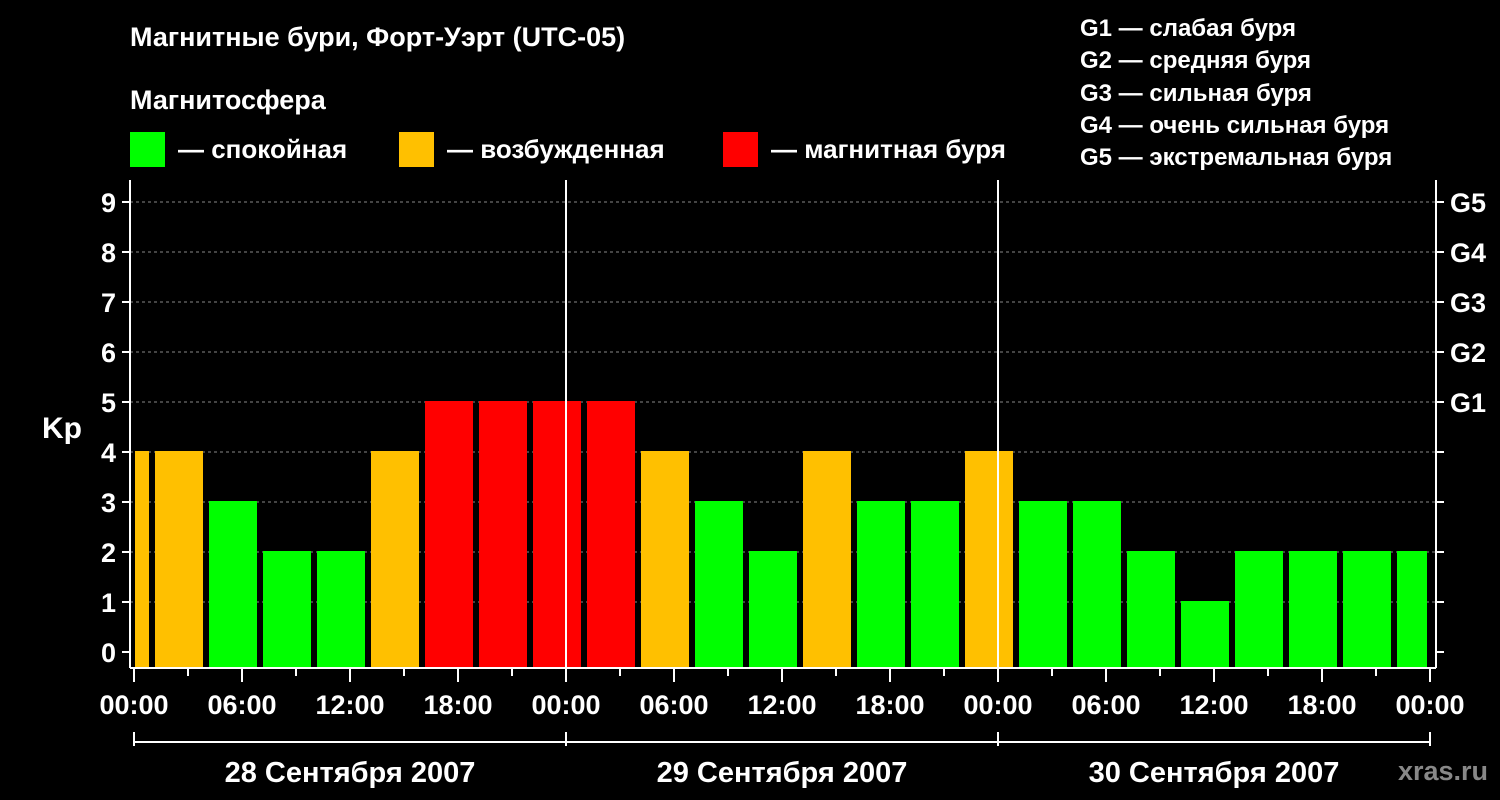  I want to click on right-axis-label: G4, so click(1468, 253).